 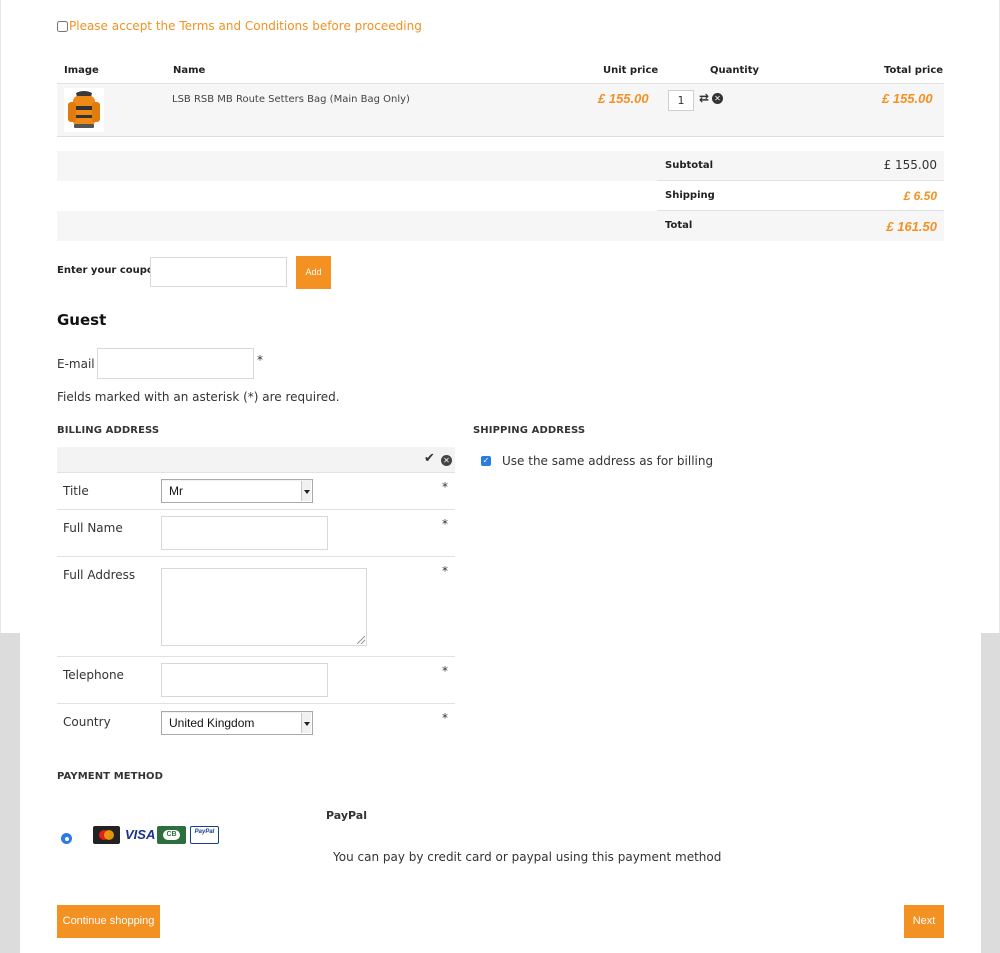 I want to click on email-input, so click(x=175, y=363).